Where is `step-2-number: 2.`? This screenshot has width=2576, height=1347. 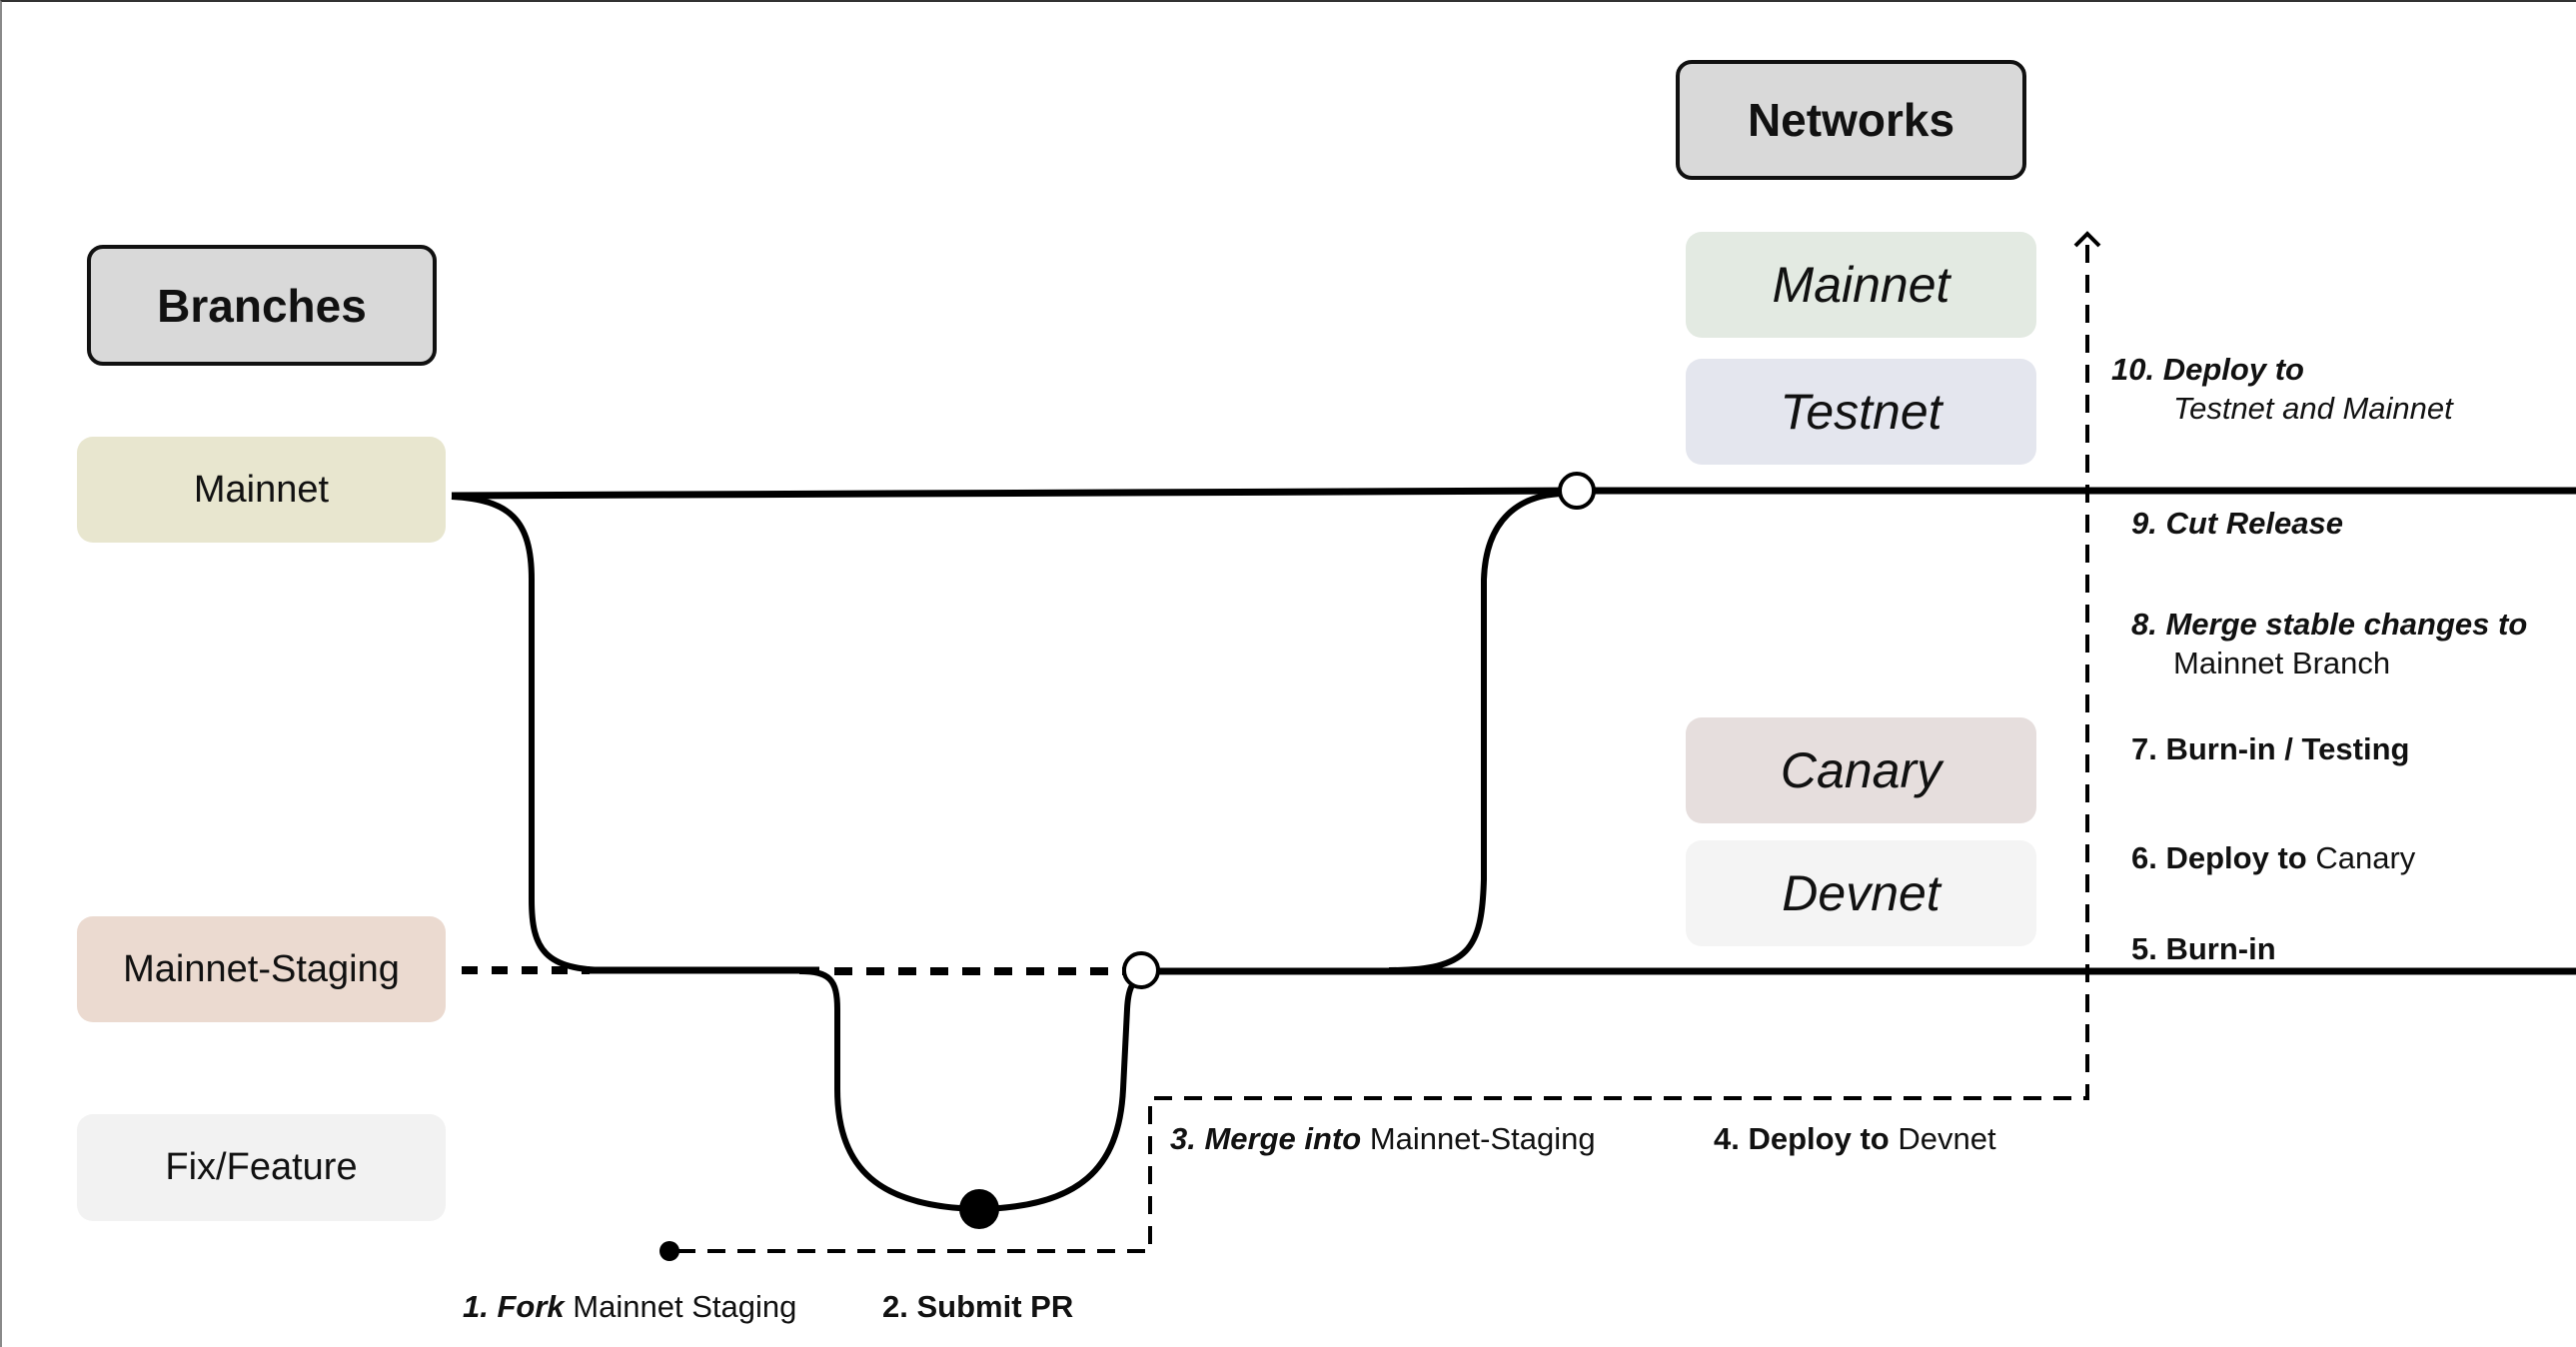
step-2-number: 2. is located at coordinates (895, 1306).